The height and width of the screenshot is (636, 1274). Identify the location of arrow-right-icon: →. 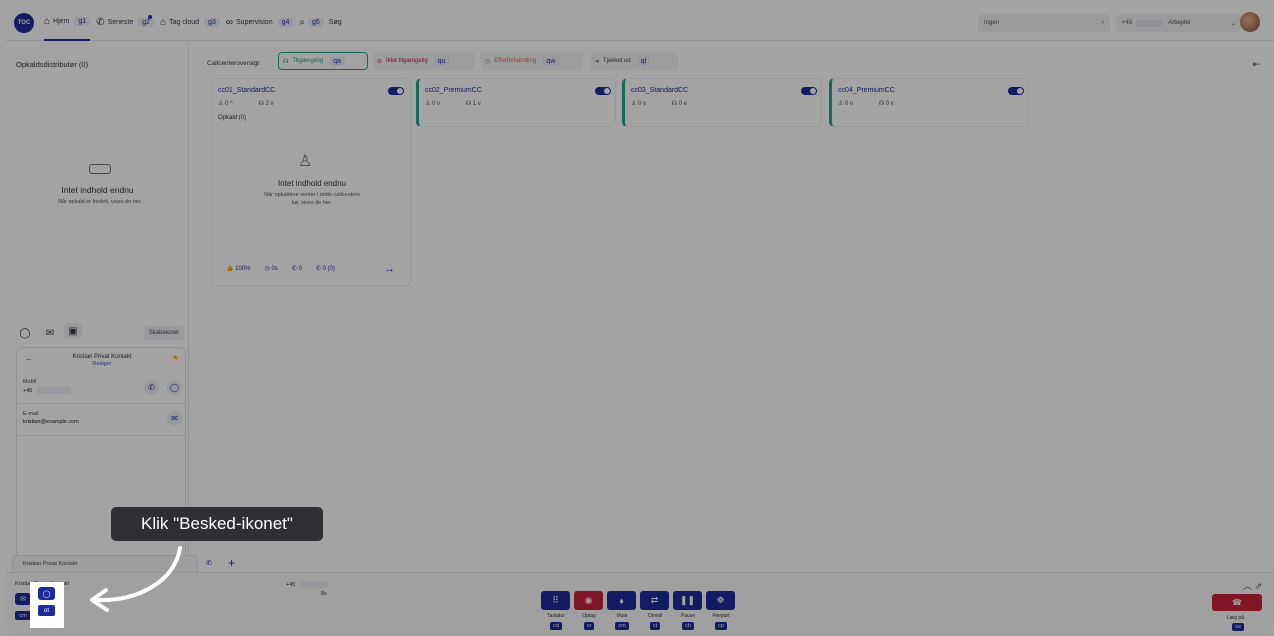
(389, 269).